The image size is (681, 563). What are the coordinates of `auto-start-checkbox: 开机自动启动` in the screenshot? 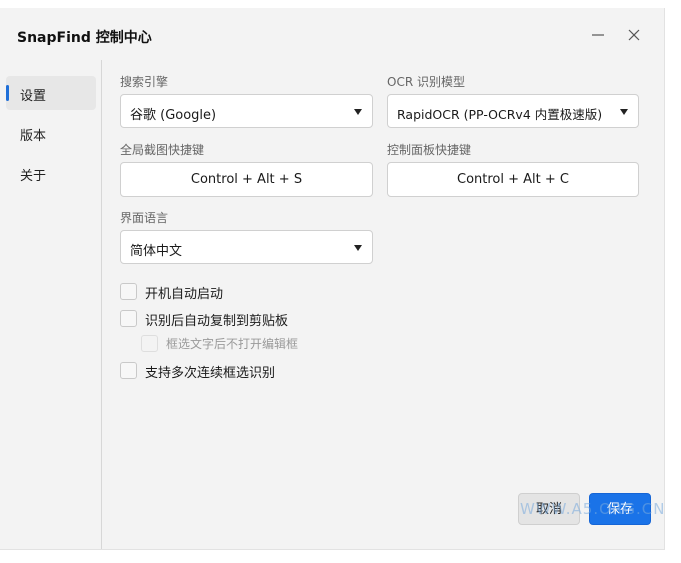 It's located at (220, 292).